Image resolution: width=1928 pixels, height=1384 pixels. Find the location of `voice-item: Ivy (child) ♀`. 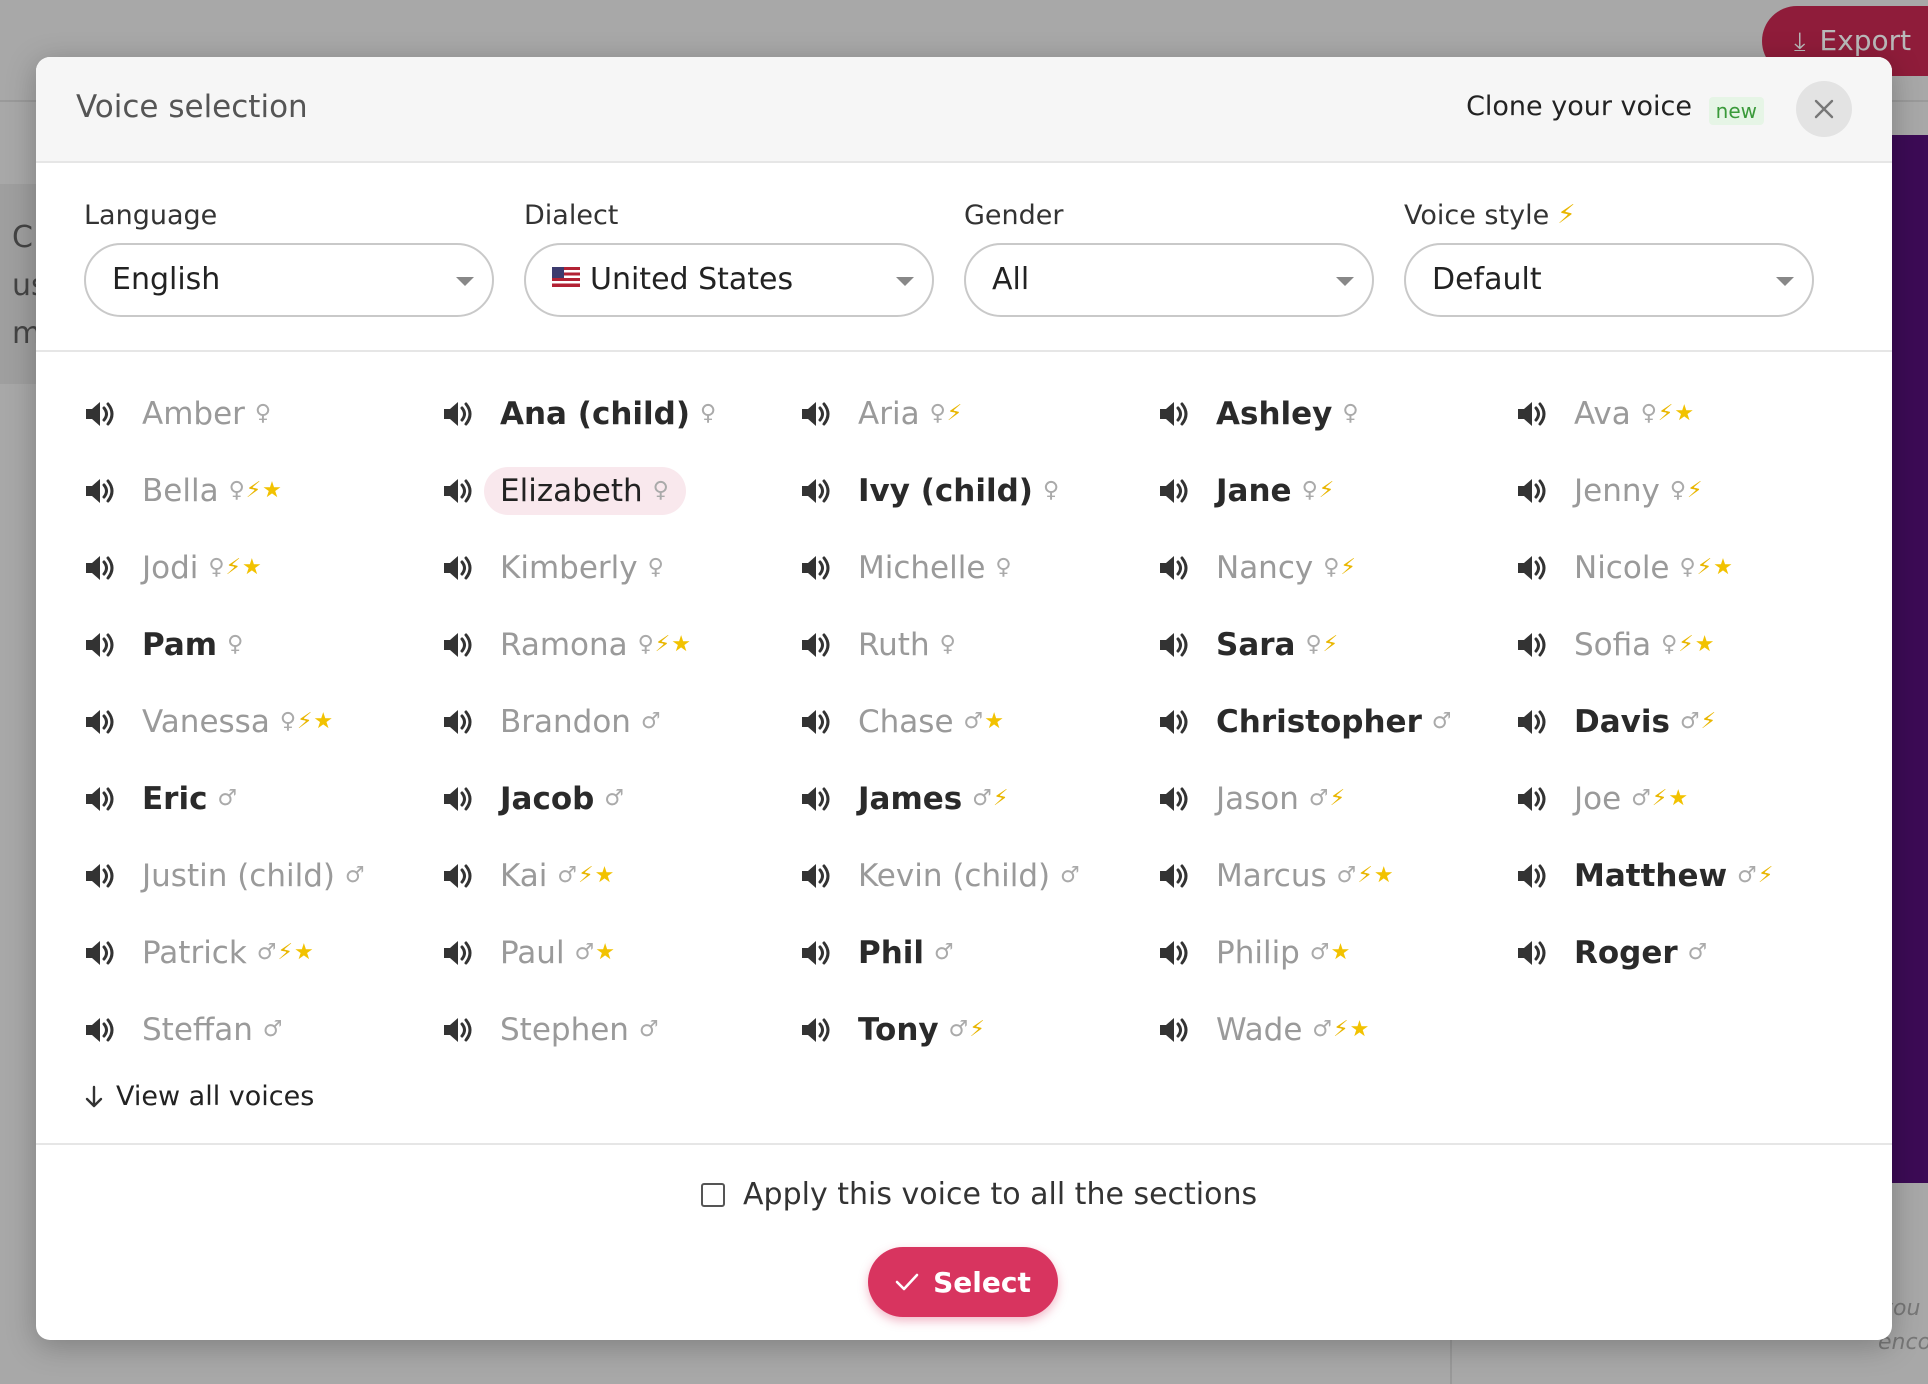

voice-item: Ivy (child) ♀ is located at coordinates (971, 490).